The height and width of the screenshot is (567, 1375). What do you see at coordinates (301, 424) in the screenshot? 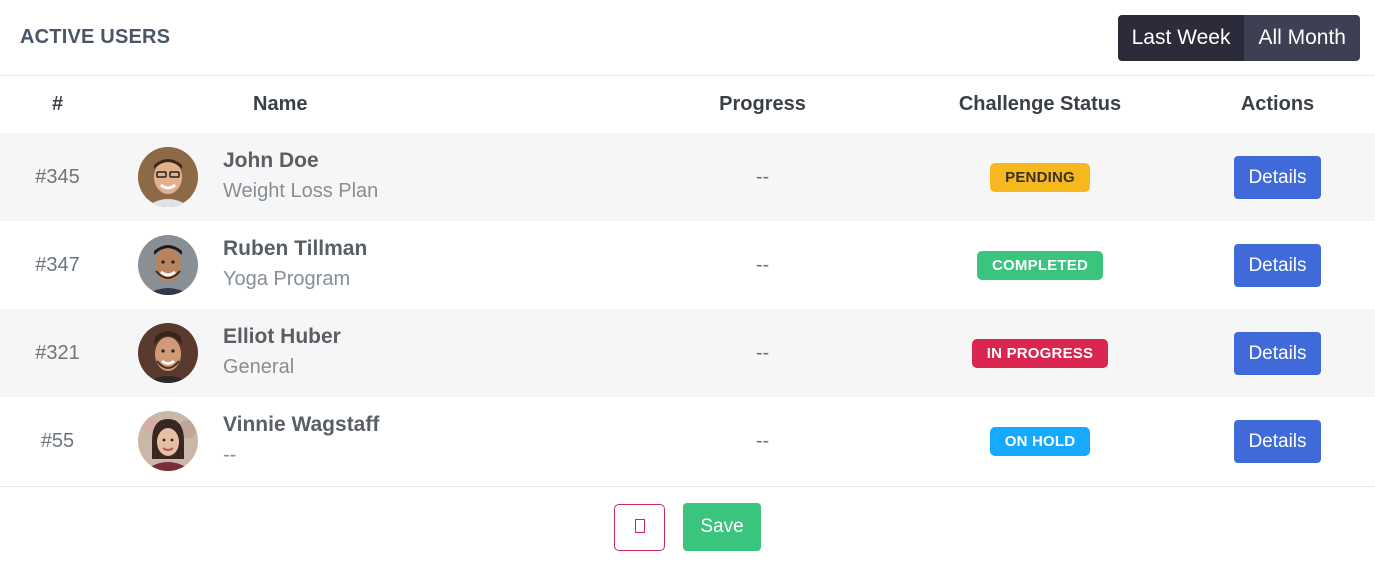
I see `user-name: Vinnie Wagstaff` at bounding box center [301, 424].